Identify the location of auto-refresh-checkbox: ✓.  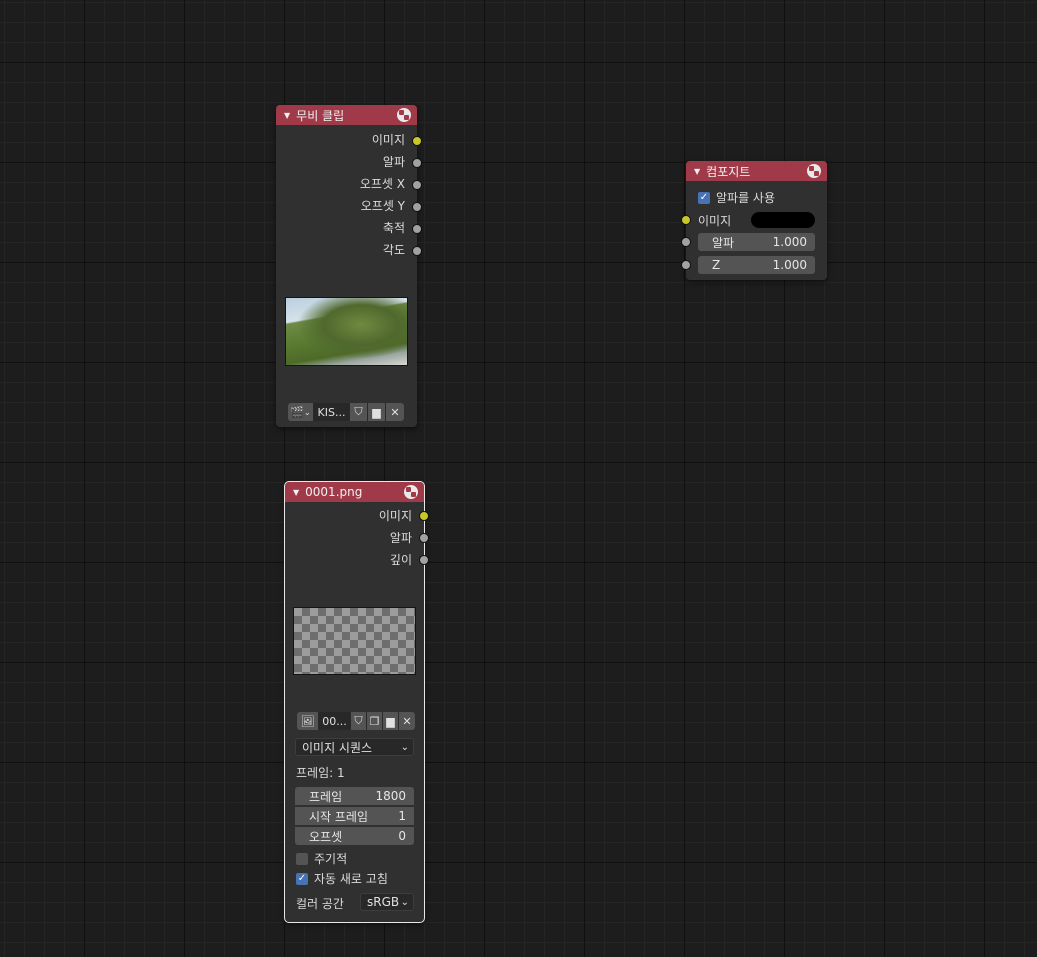
(302, 878).